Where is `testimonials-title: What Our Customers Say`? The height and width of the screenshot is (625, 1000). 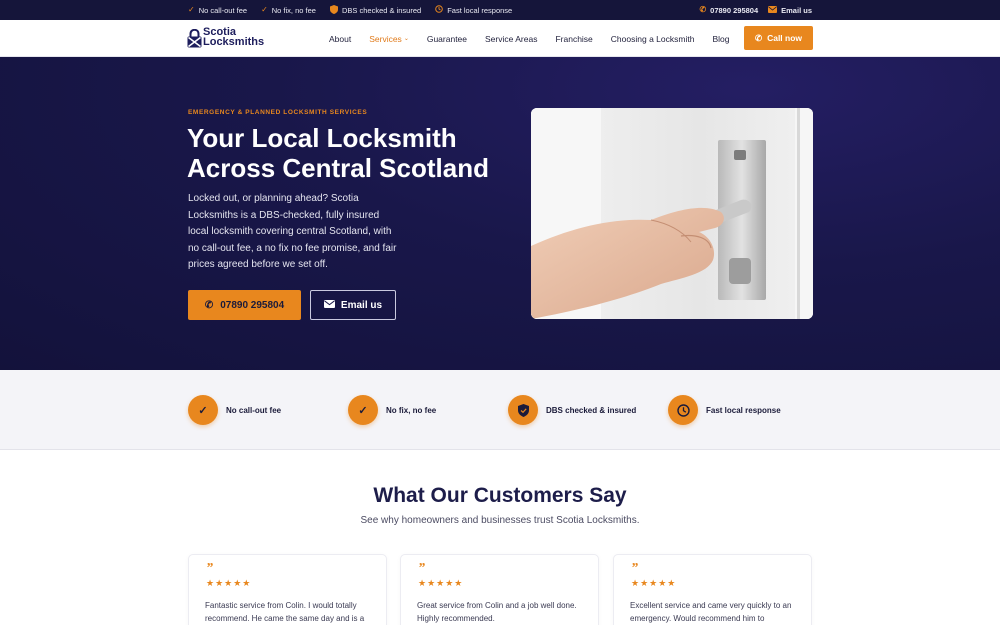
testimonials-title: What Our Customers Say is located at coordinates (500, 495).